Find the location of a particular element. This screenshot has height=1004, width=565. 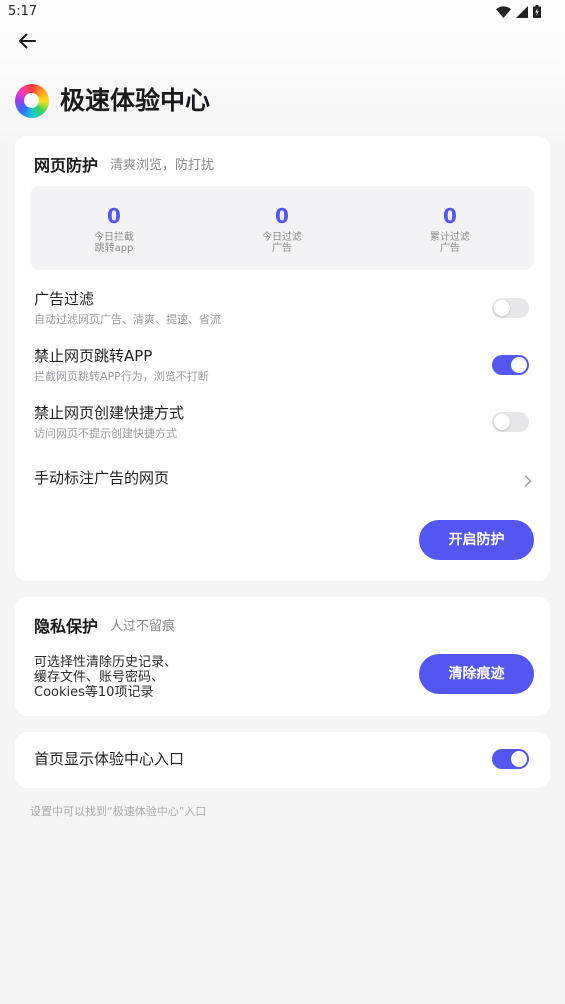

stat-label: 今日拦截 is located at coordinates (114, 237).